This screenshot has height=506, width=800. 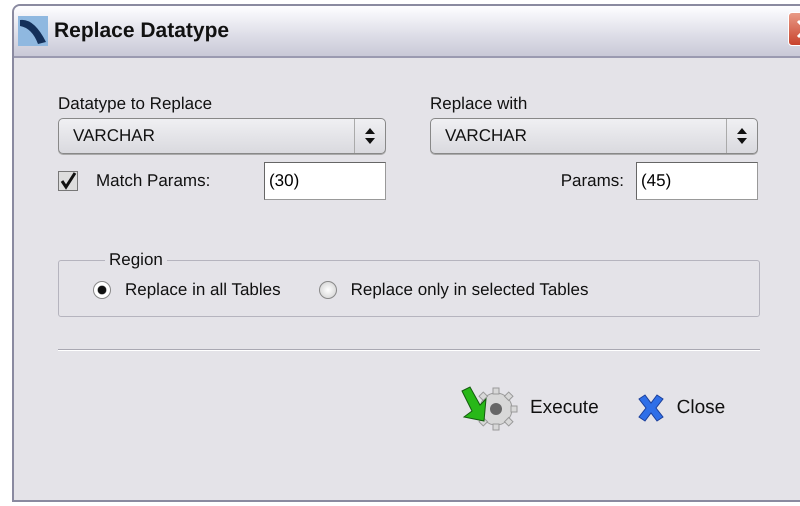 I want to click on radio-option: Replace in all Tables, so click(x=187, y=290).